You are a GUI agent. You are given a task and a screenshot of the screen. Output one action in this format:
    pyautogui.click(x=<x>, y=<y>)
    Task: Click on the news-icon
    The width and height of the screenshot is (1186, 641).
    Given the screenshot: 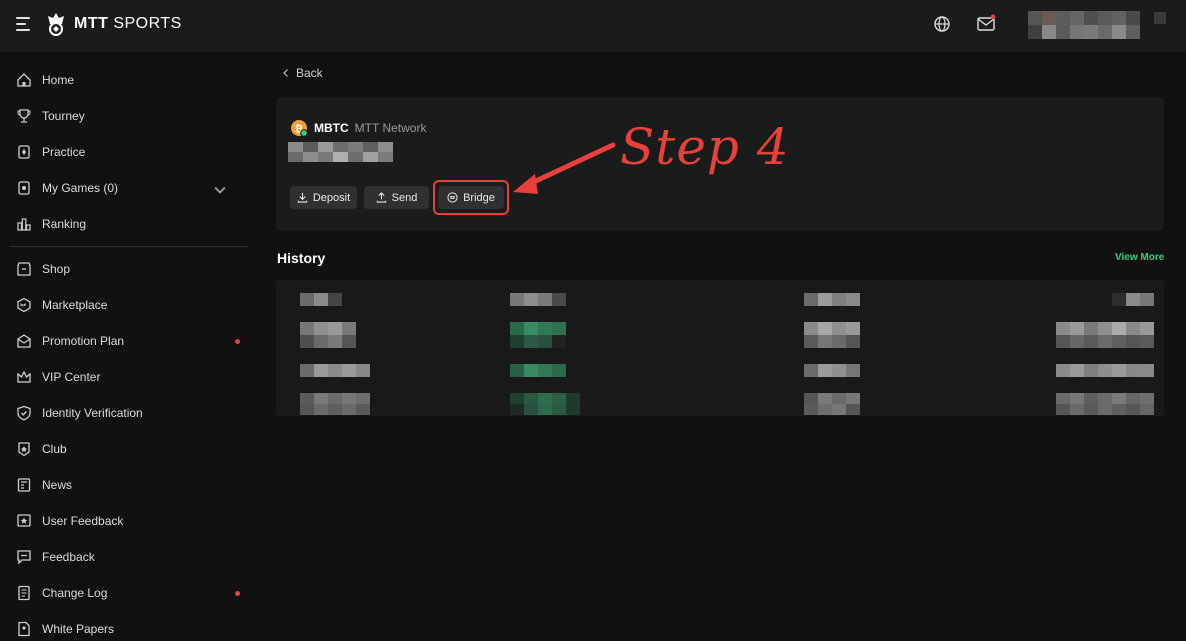 What is the action you would take?
    pyautogui.click(x=24, y=485)
    